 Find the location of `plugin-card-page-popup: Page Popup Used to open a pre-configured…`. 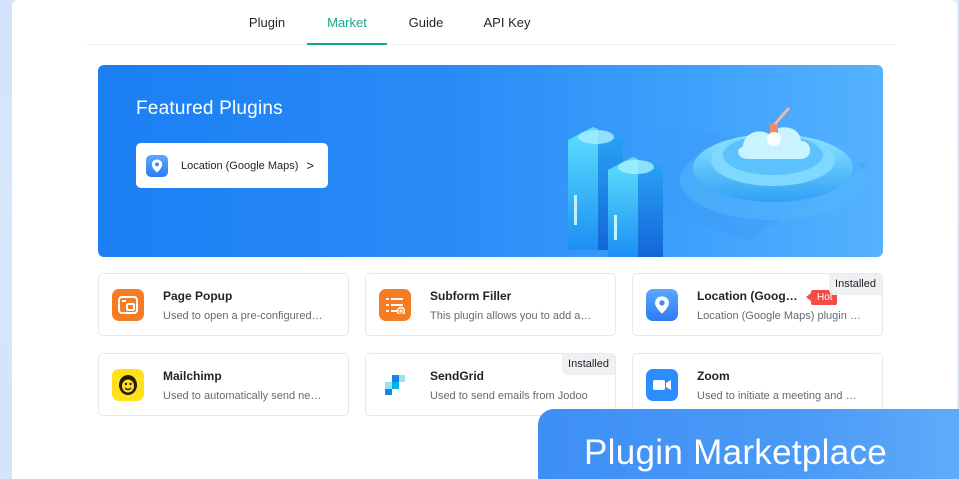

plugin-card-page-popup: Page Popup Used to open a pre-configured… is located at coordinates (223, 304).